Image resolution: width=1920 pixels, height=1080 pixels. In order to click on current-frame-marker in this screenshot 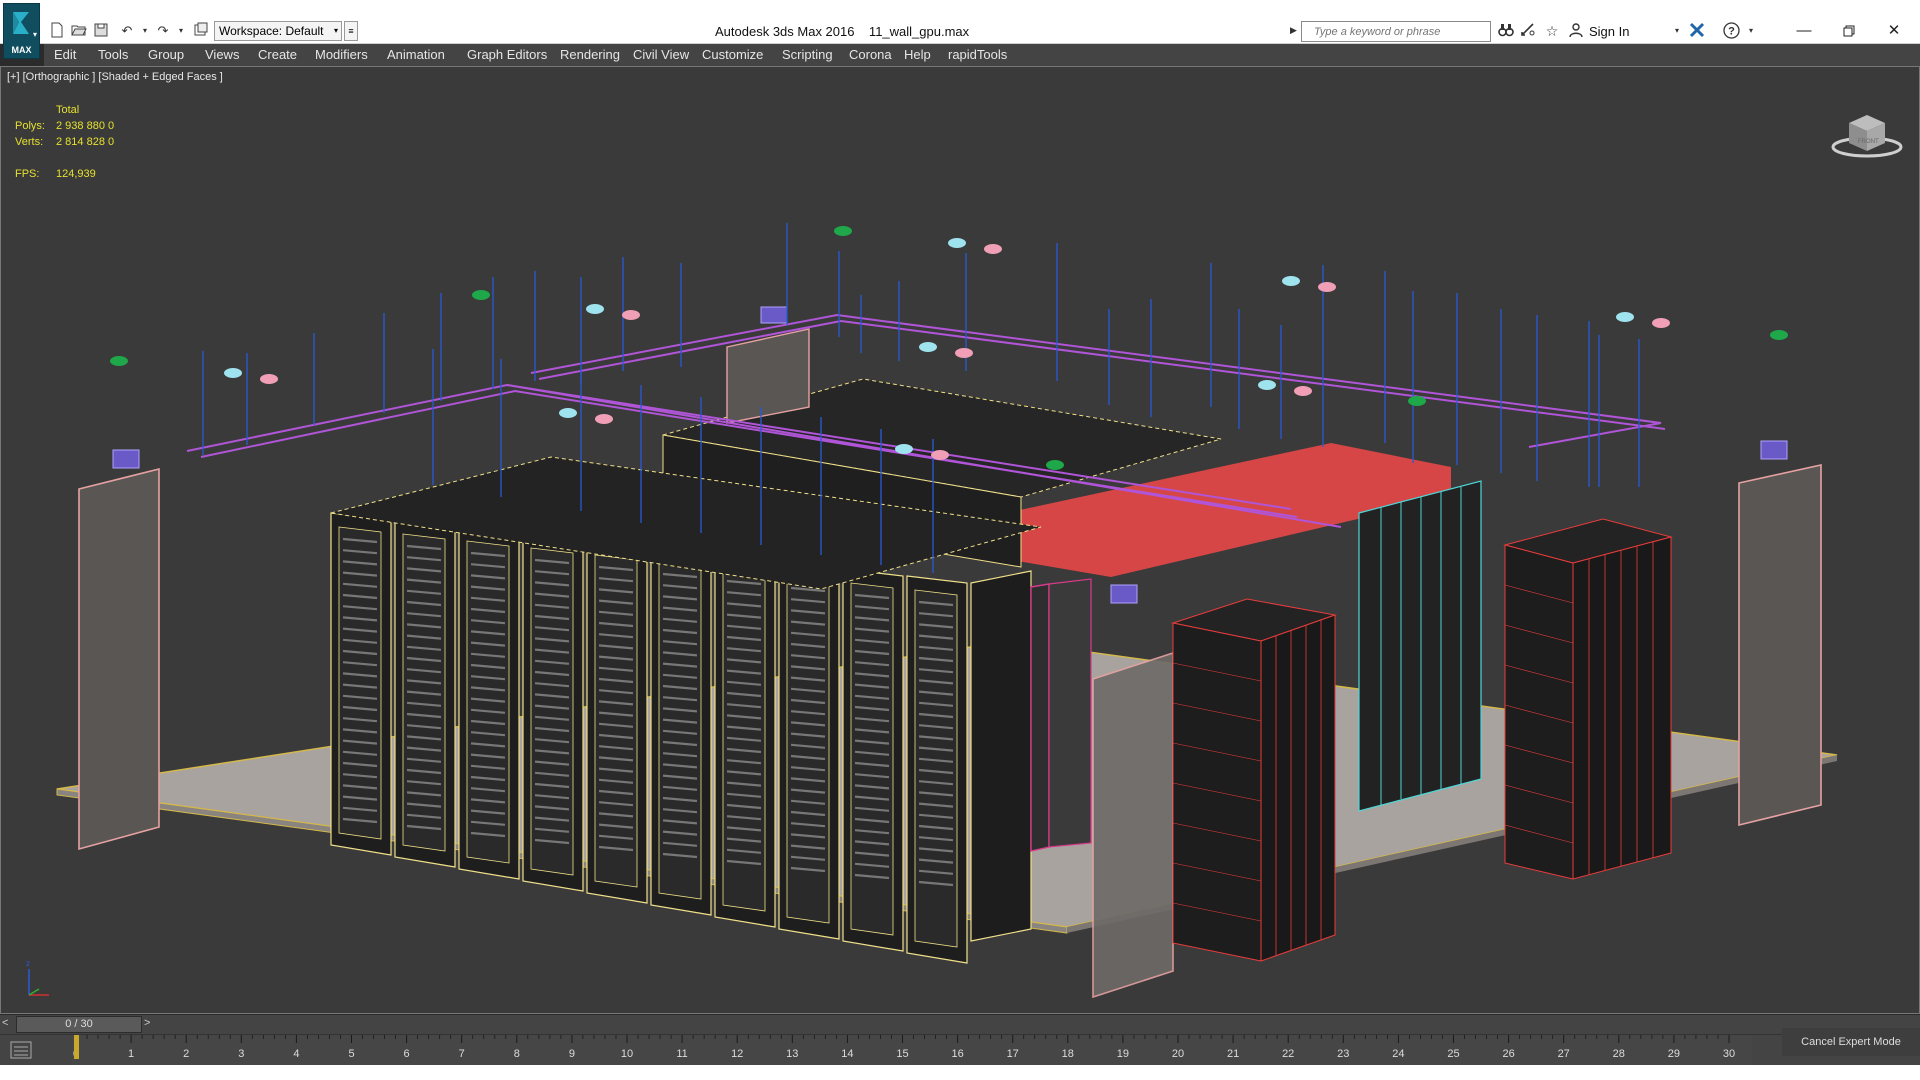, I will do `click(76, 1047)`.